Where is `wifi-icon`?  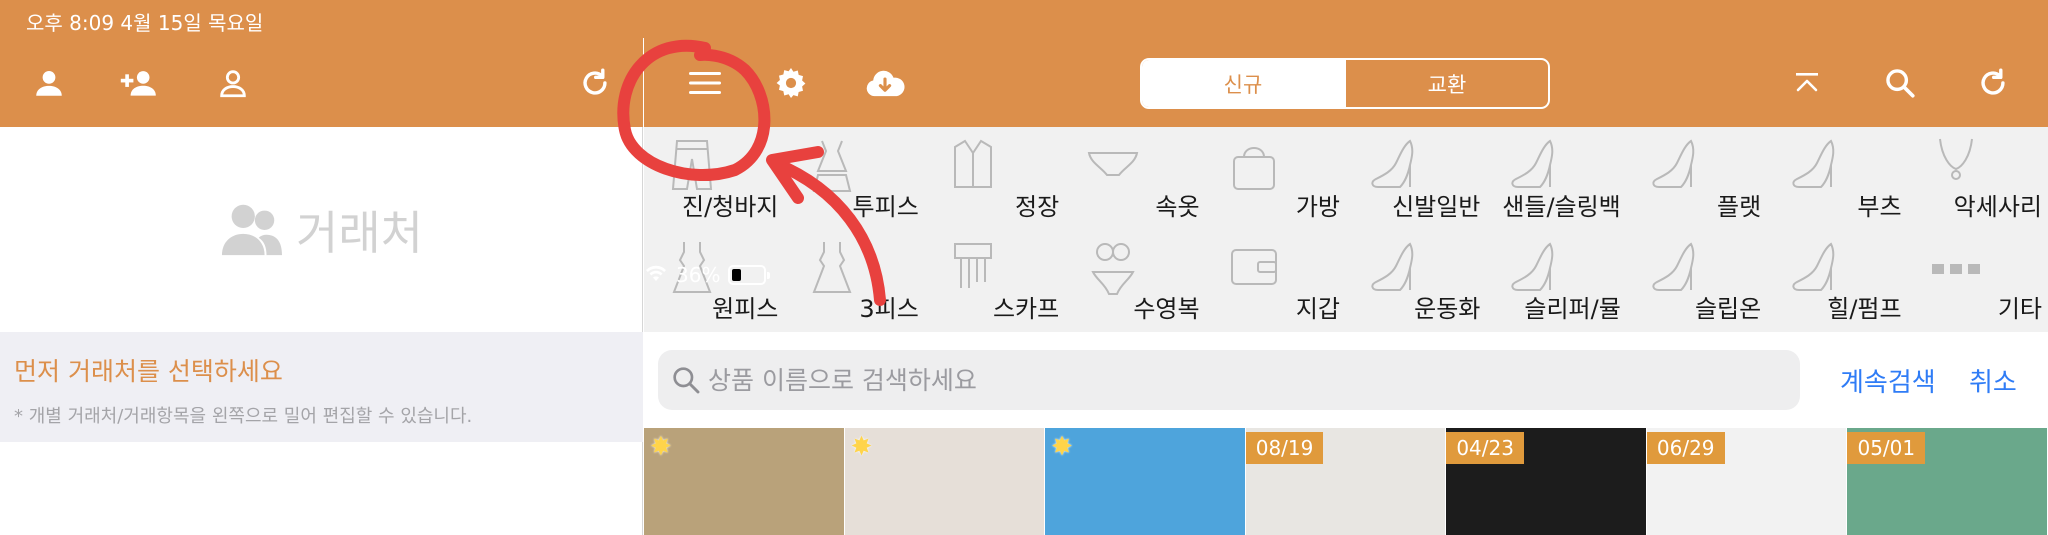
wifi-icon is located at coordinates (656, 275).